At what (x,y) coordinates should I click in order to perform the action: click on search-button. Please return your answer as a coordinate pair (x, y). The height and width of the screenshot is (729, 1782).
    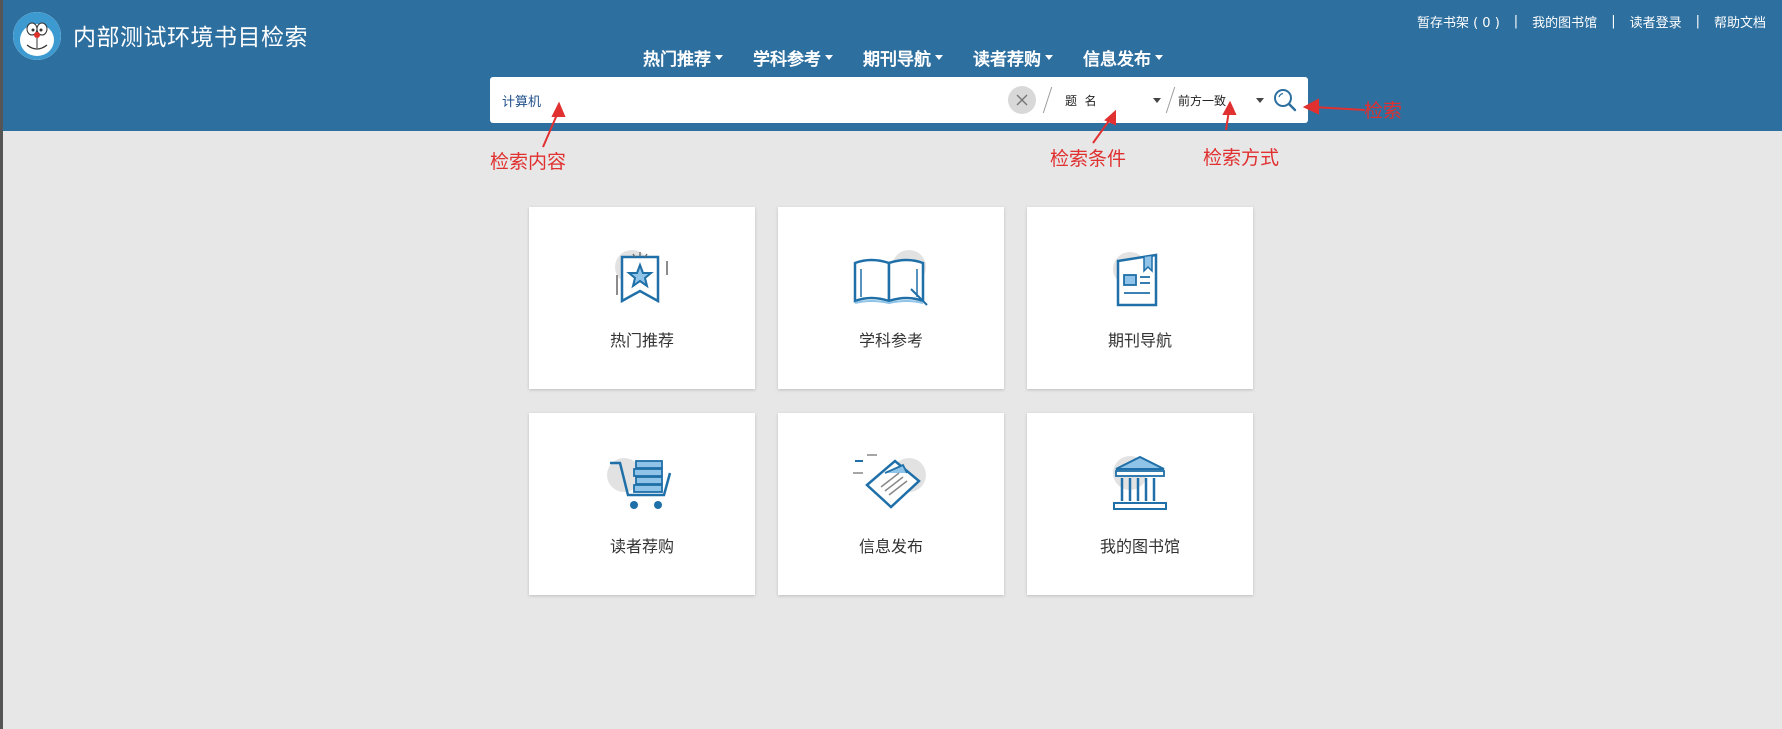
    Looking at the image, I should click on (1285, 100).